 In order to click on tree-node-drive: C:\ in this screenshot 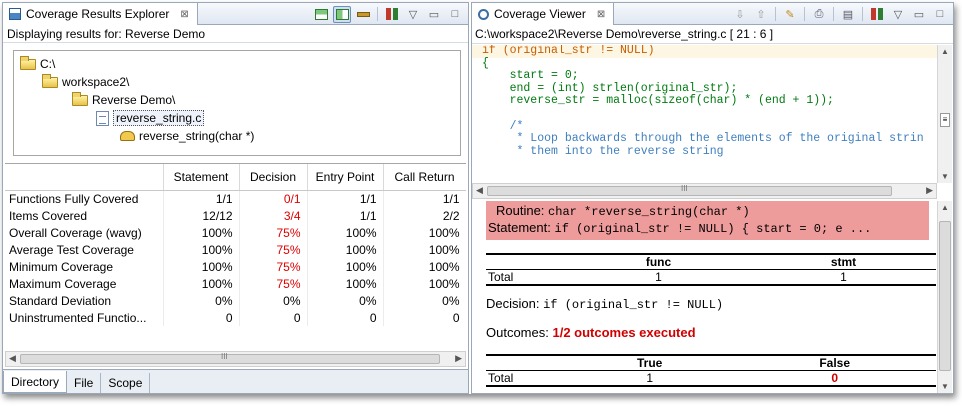, I will do `click(37, 64)`.